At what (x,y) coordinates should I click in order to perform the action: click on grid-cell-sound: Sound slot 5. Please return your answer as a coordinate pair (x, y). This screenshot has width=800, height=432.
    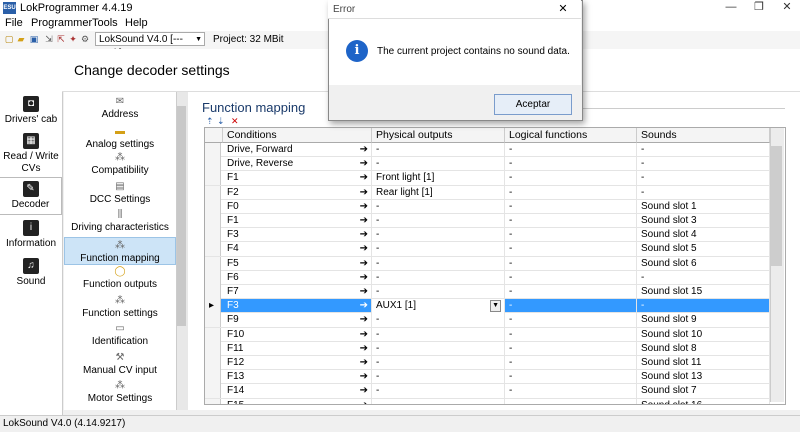
    Looking at the image, I should click on (703, 249).